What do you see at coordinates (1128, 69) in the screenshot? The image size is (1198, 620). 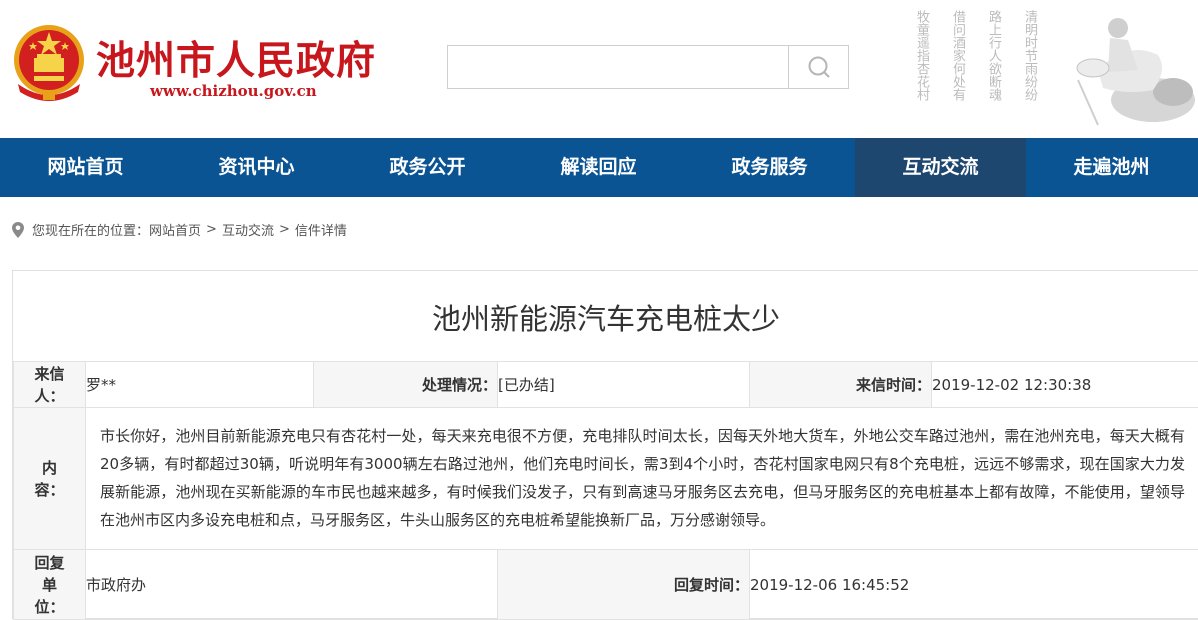 I see `herdboy-ox-painting` at bounding box center [1128, 69].